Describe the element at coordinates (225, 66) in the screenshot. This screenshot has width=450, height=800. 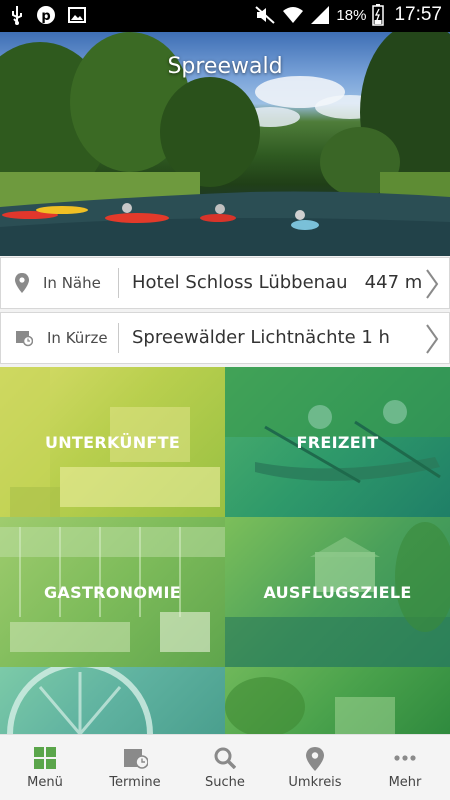
I see `page-title: Spreewald` at that location.